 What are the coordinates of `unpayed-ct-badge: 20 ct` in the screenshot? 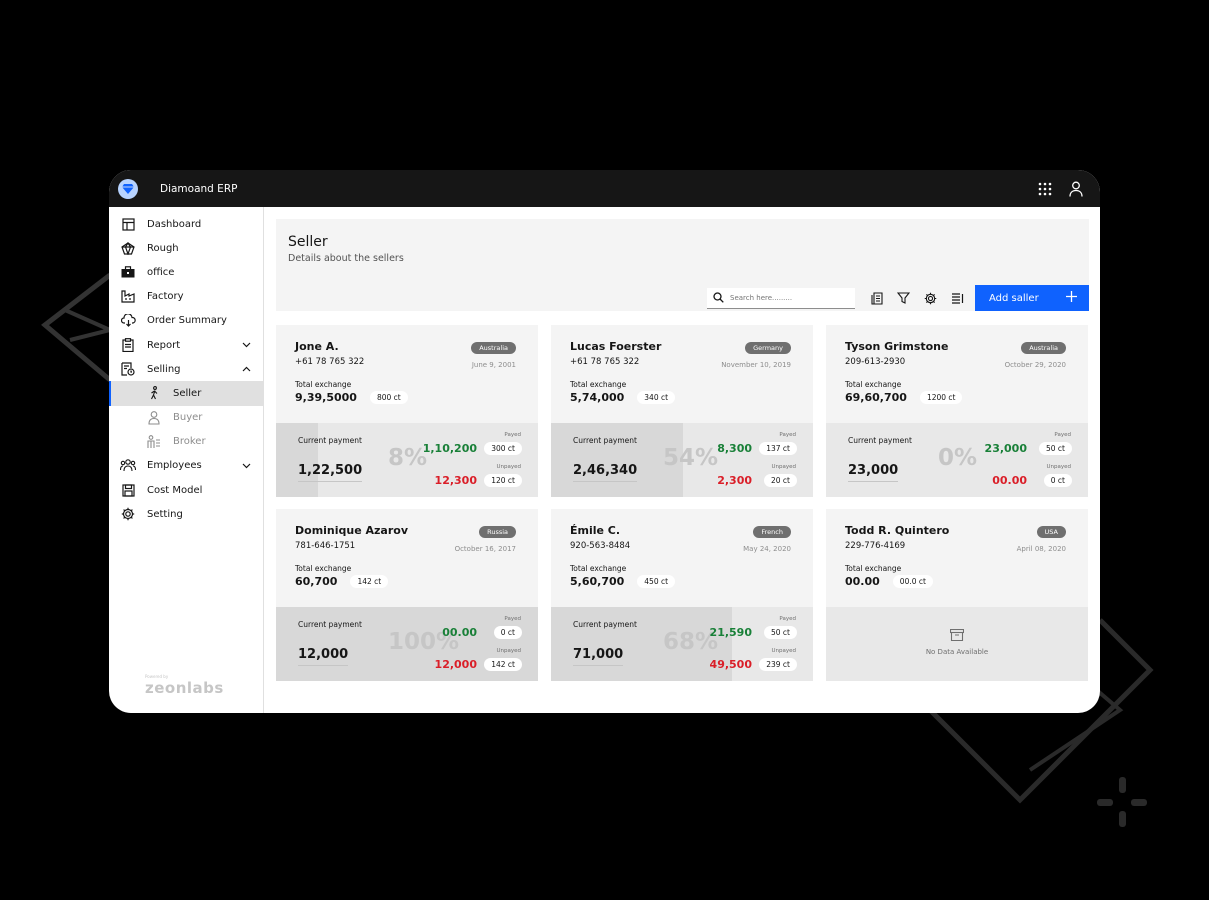 It's located at (780, 480).